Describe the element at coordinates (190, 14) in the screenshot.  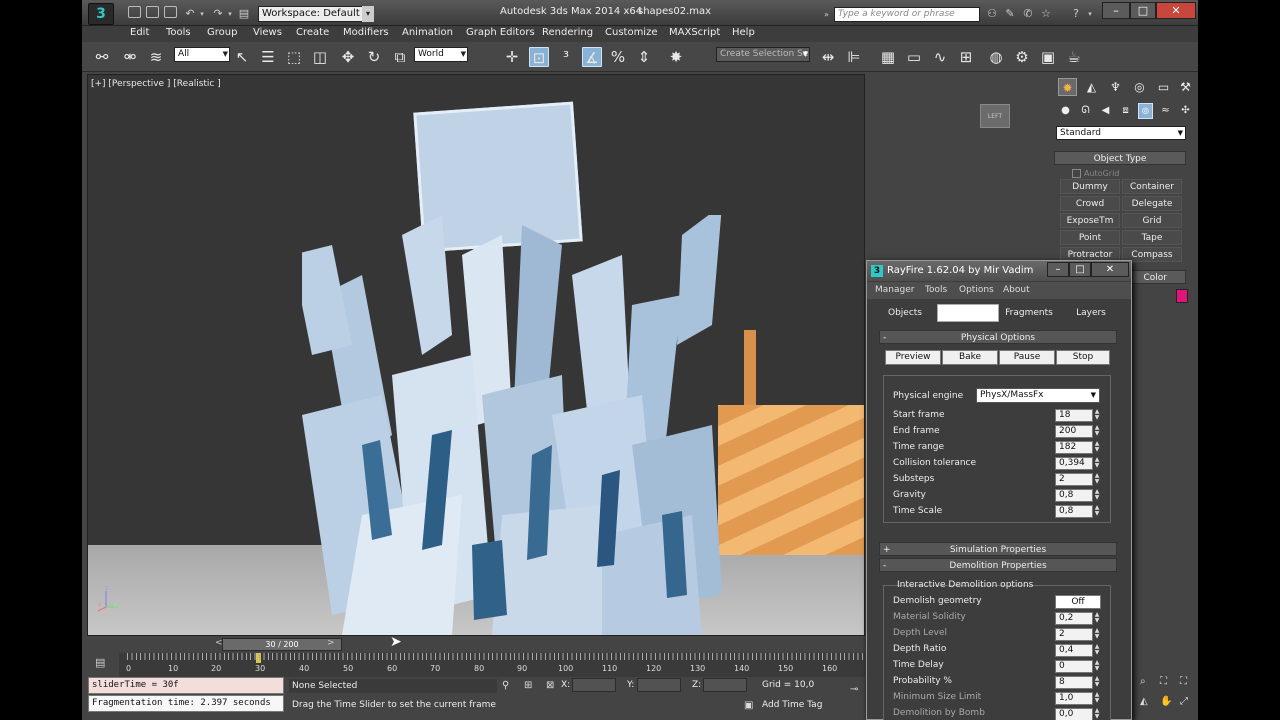
I see `undo-icon: ↶` at that location.